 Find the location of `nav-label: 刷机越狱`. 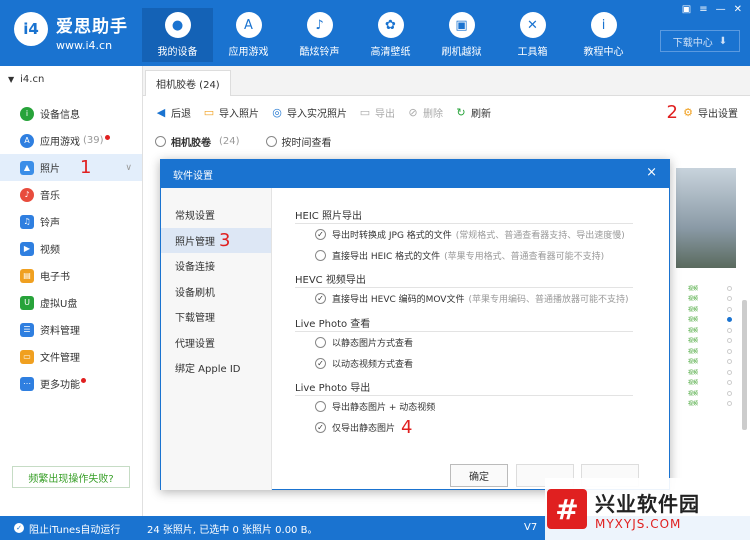

nav-label: 刷机越狱 is located at coordinates (461, 52).